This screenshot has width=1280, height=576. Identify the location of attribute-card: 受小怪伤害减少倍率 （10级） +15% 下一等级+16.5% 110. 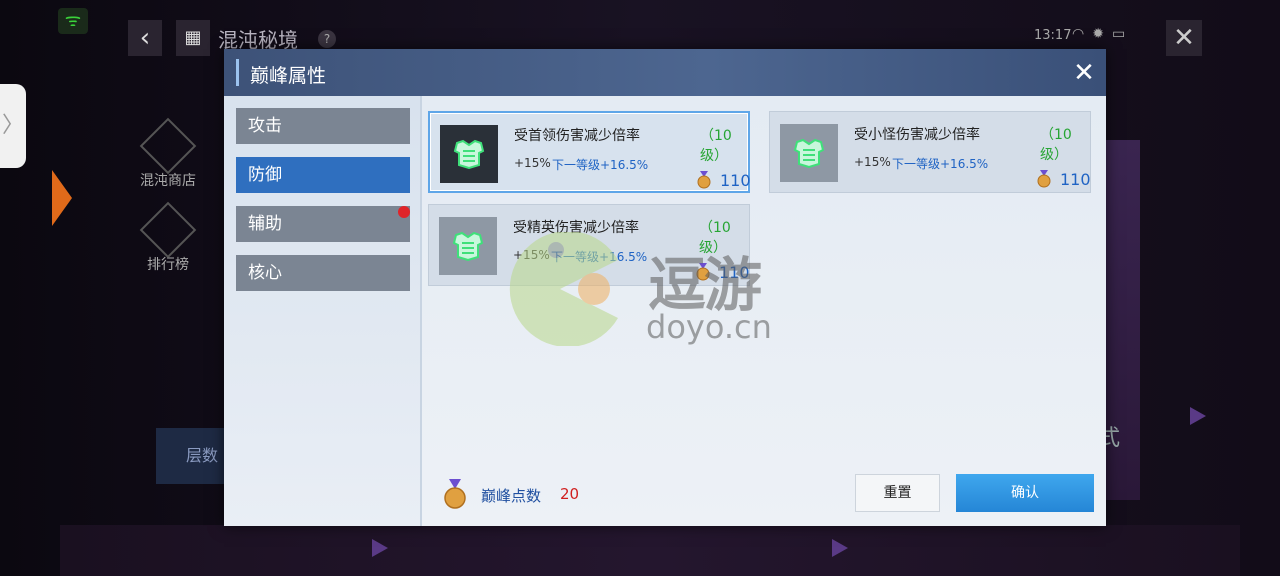
(930, 152).